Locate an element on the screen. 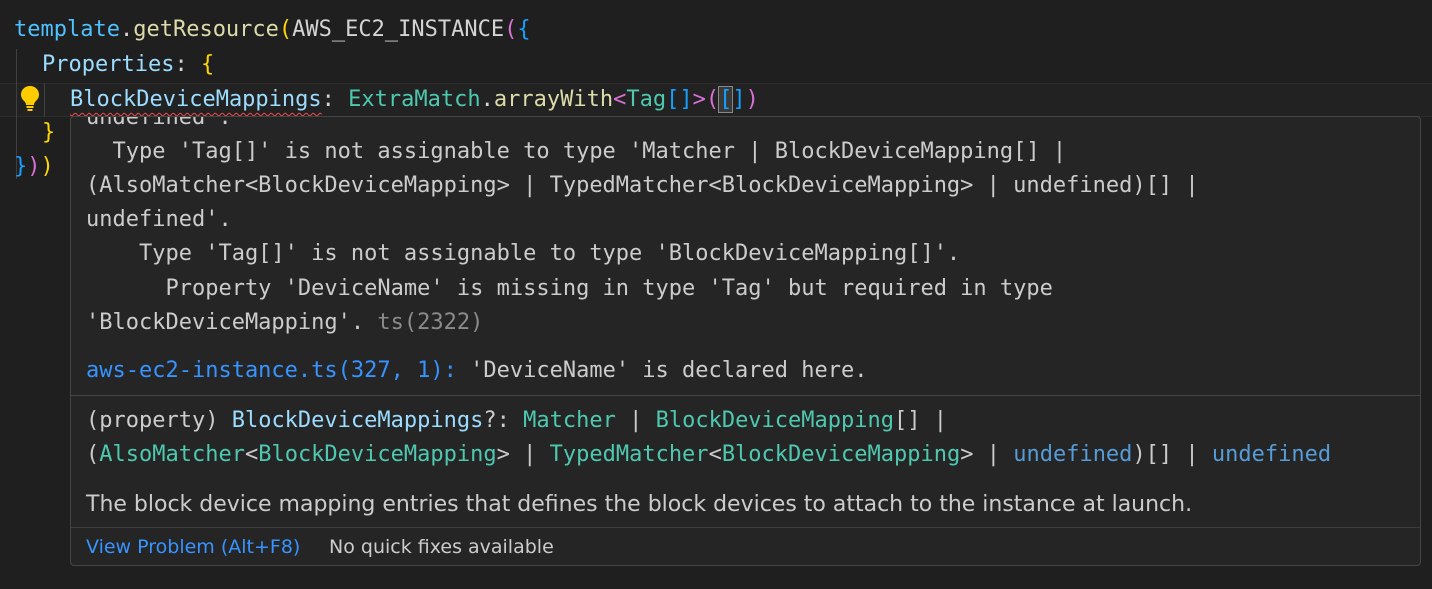 Image resolution: width=1432 pixels, height=589 pixels. related-location-link: aws-ec2-instance.ts(327, 1): is located at coordinates (271, 370).